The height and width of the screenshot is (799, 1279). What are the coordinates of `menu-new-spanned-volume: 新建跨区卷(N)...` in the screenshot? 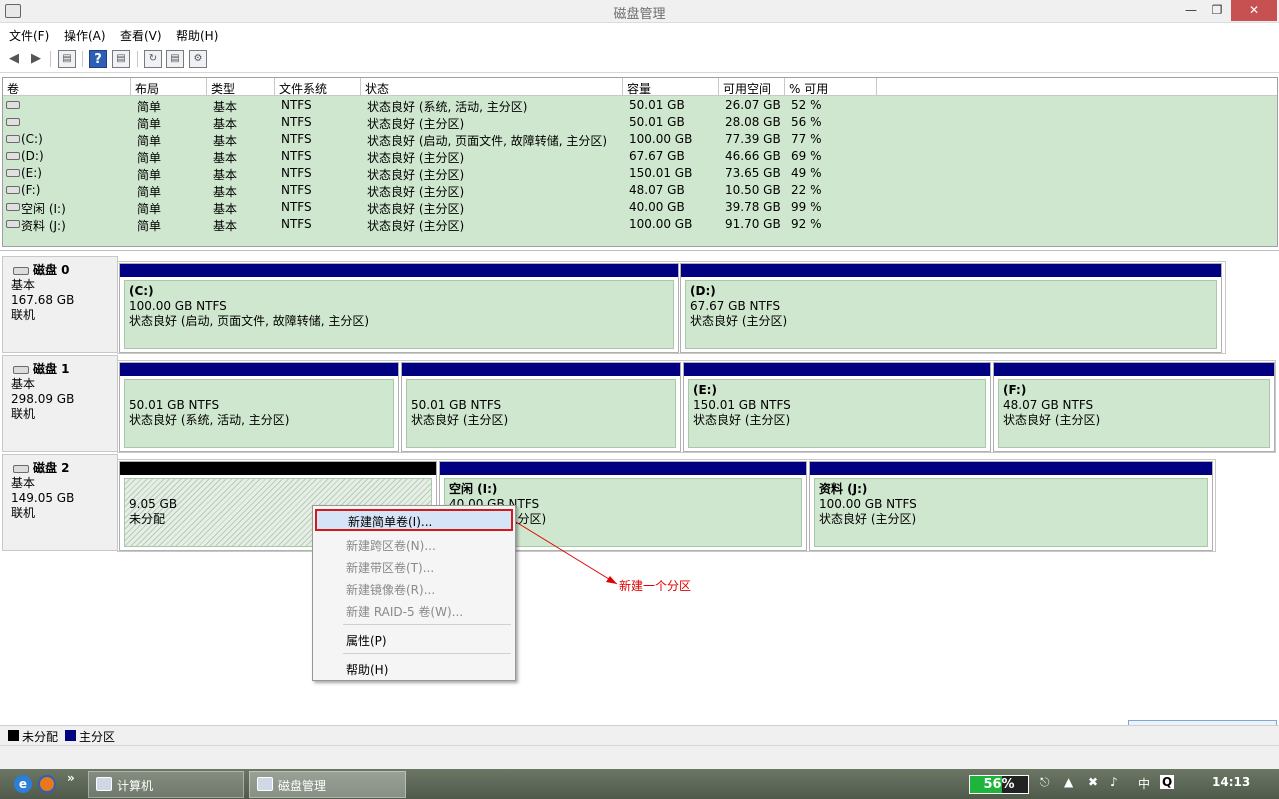 It's located at (414, 544).